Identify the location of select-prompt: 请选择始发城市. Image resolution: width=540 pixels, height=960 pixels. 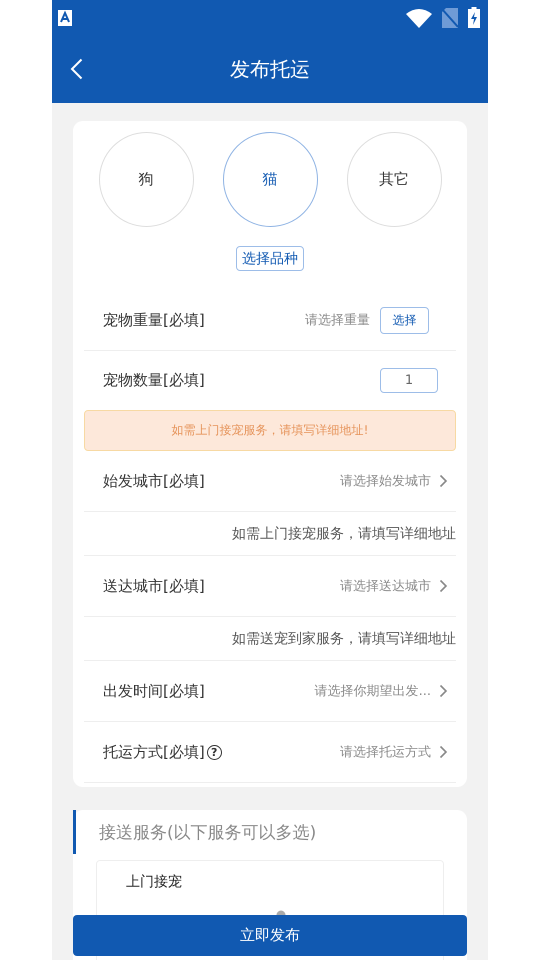
(385, 481).